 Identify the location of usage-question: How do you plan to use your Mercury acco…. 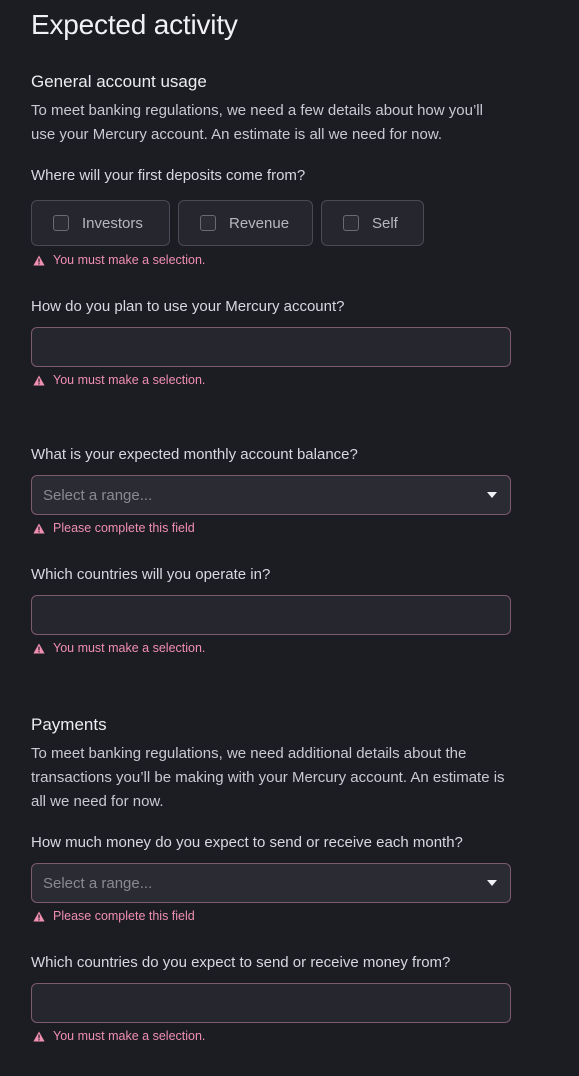
(188, 306).